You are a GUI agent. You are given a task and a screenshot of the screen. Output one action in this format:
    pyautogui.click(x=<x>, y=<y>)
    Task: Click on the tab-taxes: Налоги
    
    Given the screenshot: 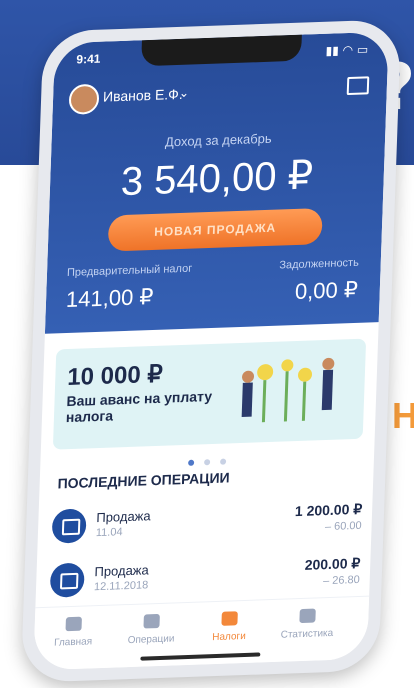 What is the action you would take?
    pyautogui.click(x=229, y=627)
    